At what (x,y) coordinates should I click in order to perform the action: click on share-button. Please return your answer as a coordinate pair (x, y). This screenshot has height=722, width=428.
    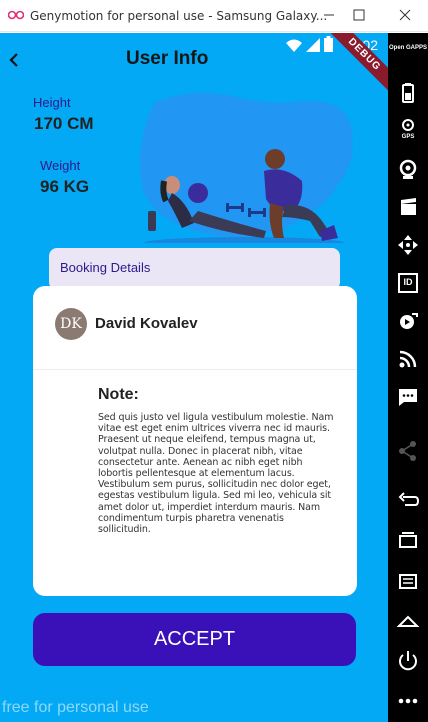
    Looking at the image, I should click on (408, 451).